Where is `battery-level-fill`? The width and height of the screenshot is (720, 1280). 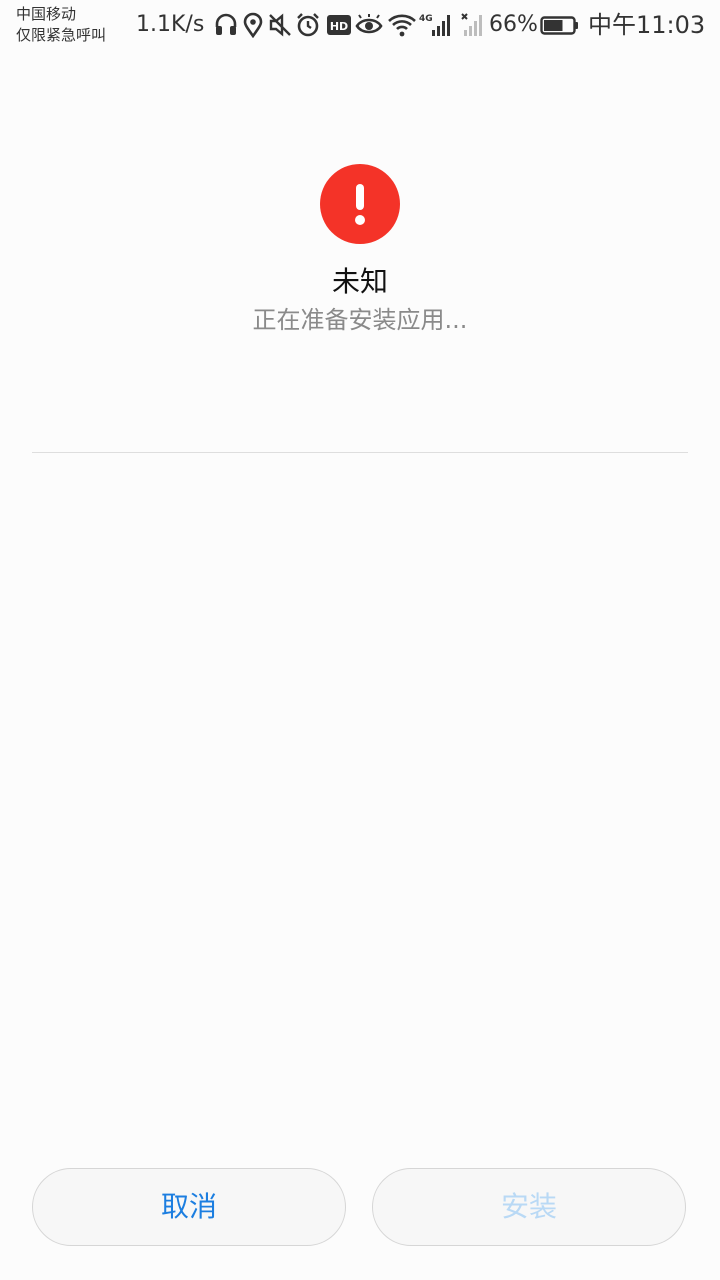 battery-level-fill is located at coordinates (553, 25).